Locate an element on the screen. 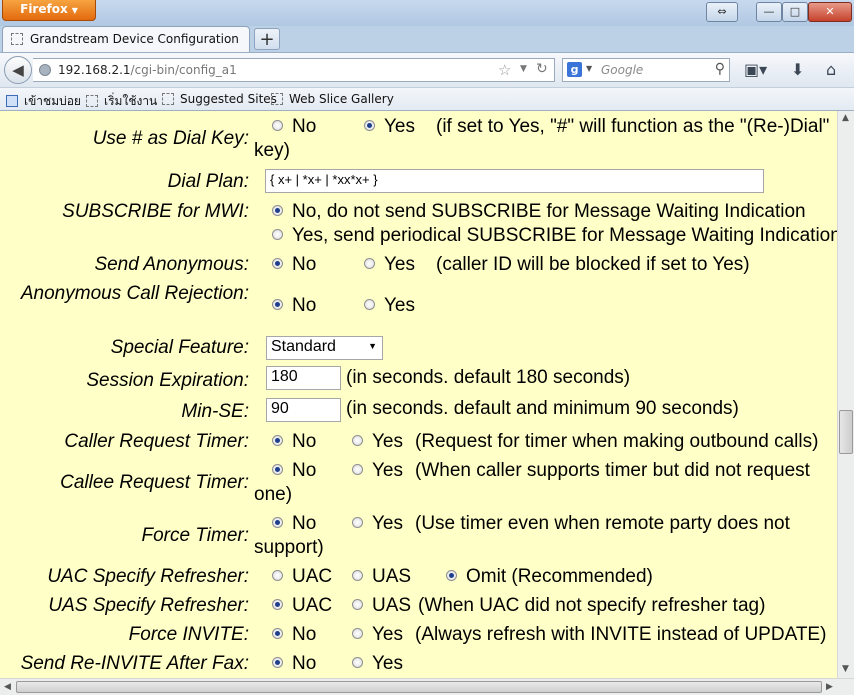 Image resolution: width=854 pixels, height=695 pixels. search-icon: ⚲ is located at coordinates (720, 69).